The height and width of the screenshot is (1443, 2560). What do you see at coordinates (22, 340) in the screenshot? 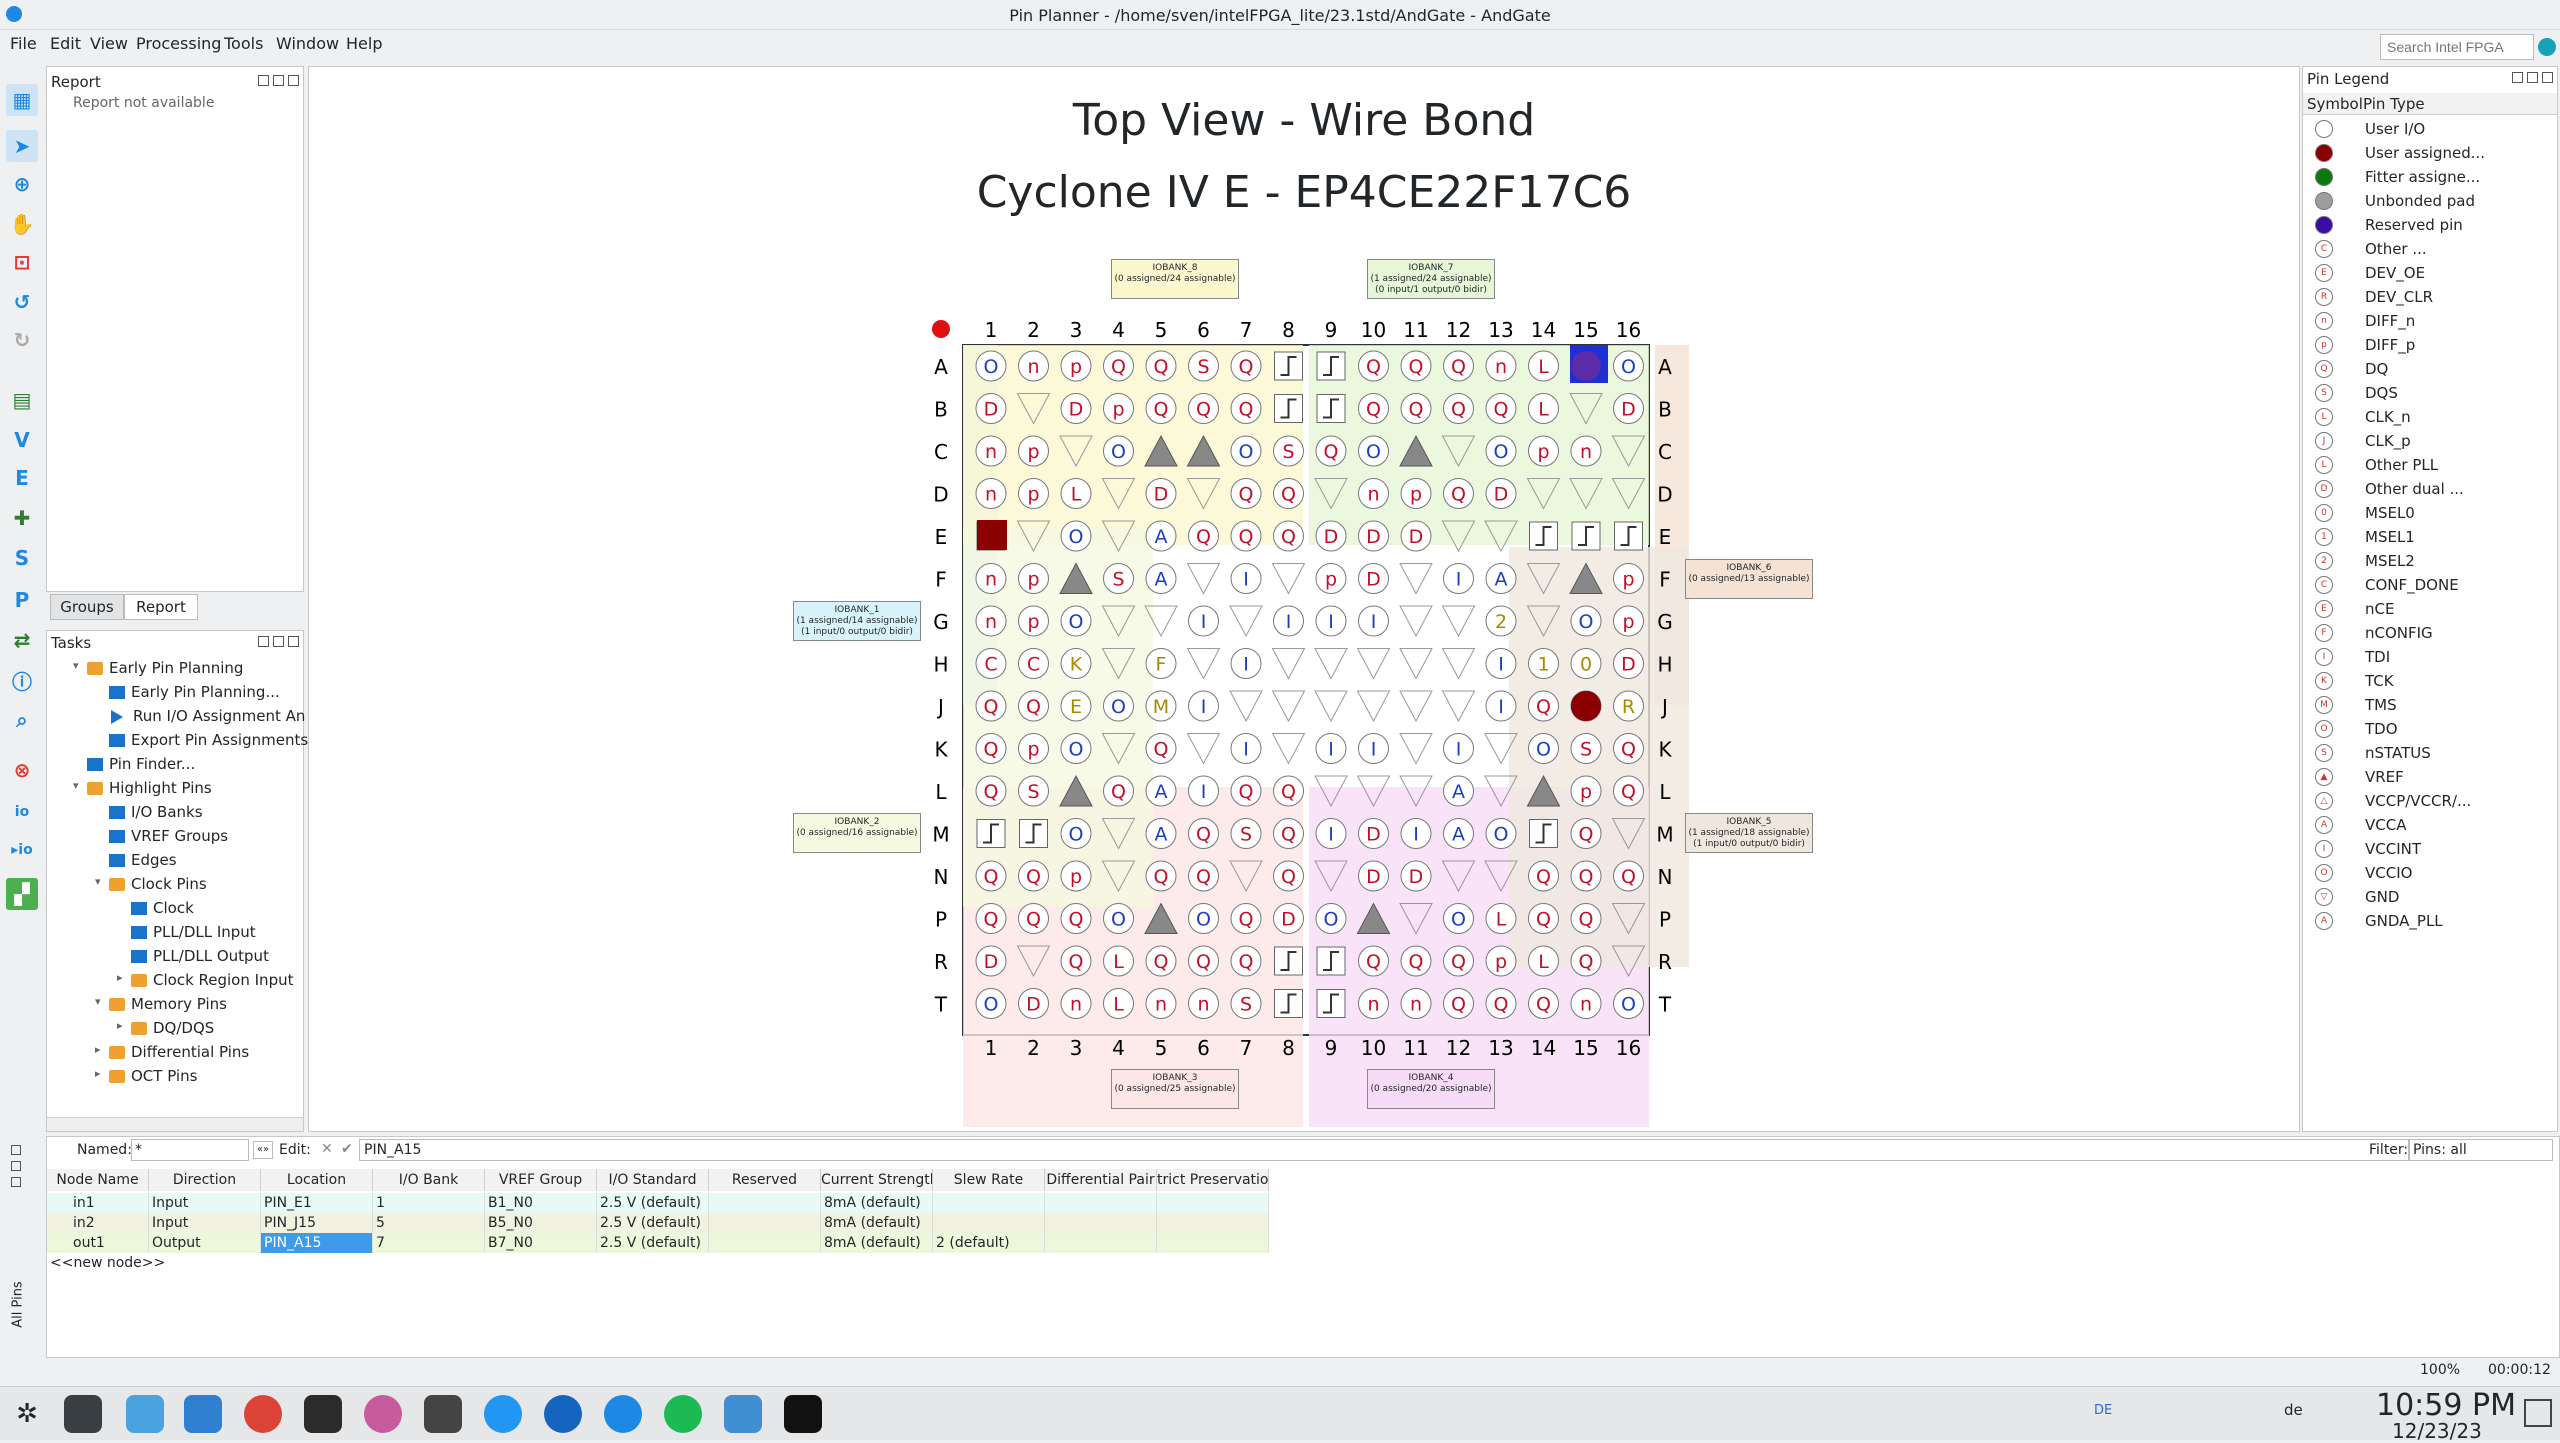
I see `redo-icon: ↻` at bounding box center [22, 340].